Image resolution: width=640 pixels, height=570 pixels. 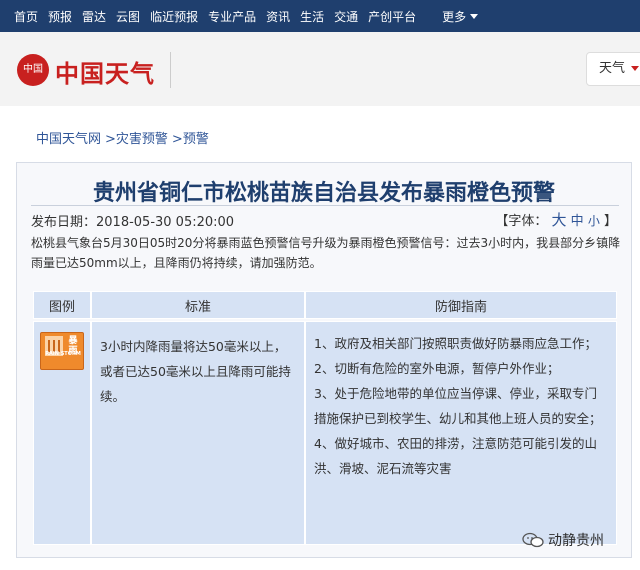 What do you see at coordinates (94, 16) in the screenshot?
I see `nav-item-radar: 雷达` at bounding box center [94, 16].